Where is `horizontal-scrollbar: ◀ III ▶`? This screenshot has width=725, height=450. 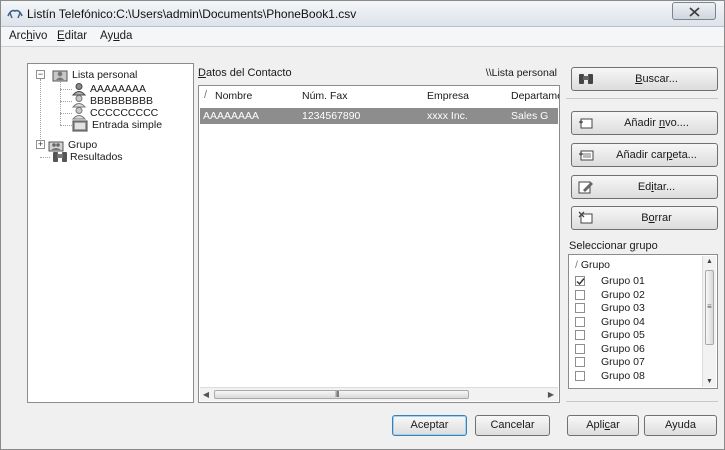 horizontal-scrollbar: ◀ III ▶ is located at coordinates (379, 394).